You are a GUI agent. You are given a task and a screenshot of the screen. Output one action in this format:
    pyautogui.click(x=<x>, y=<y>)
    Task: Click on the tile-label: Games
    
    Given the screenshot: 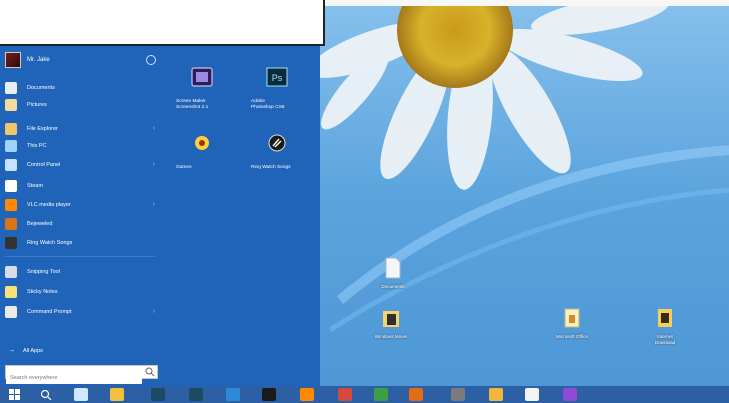 What is the action you would take?
    pyautogui.click(x=184, y=167)
    